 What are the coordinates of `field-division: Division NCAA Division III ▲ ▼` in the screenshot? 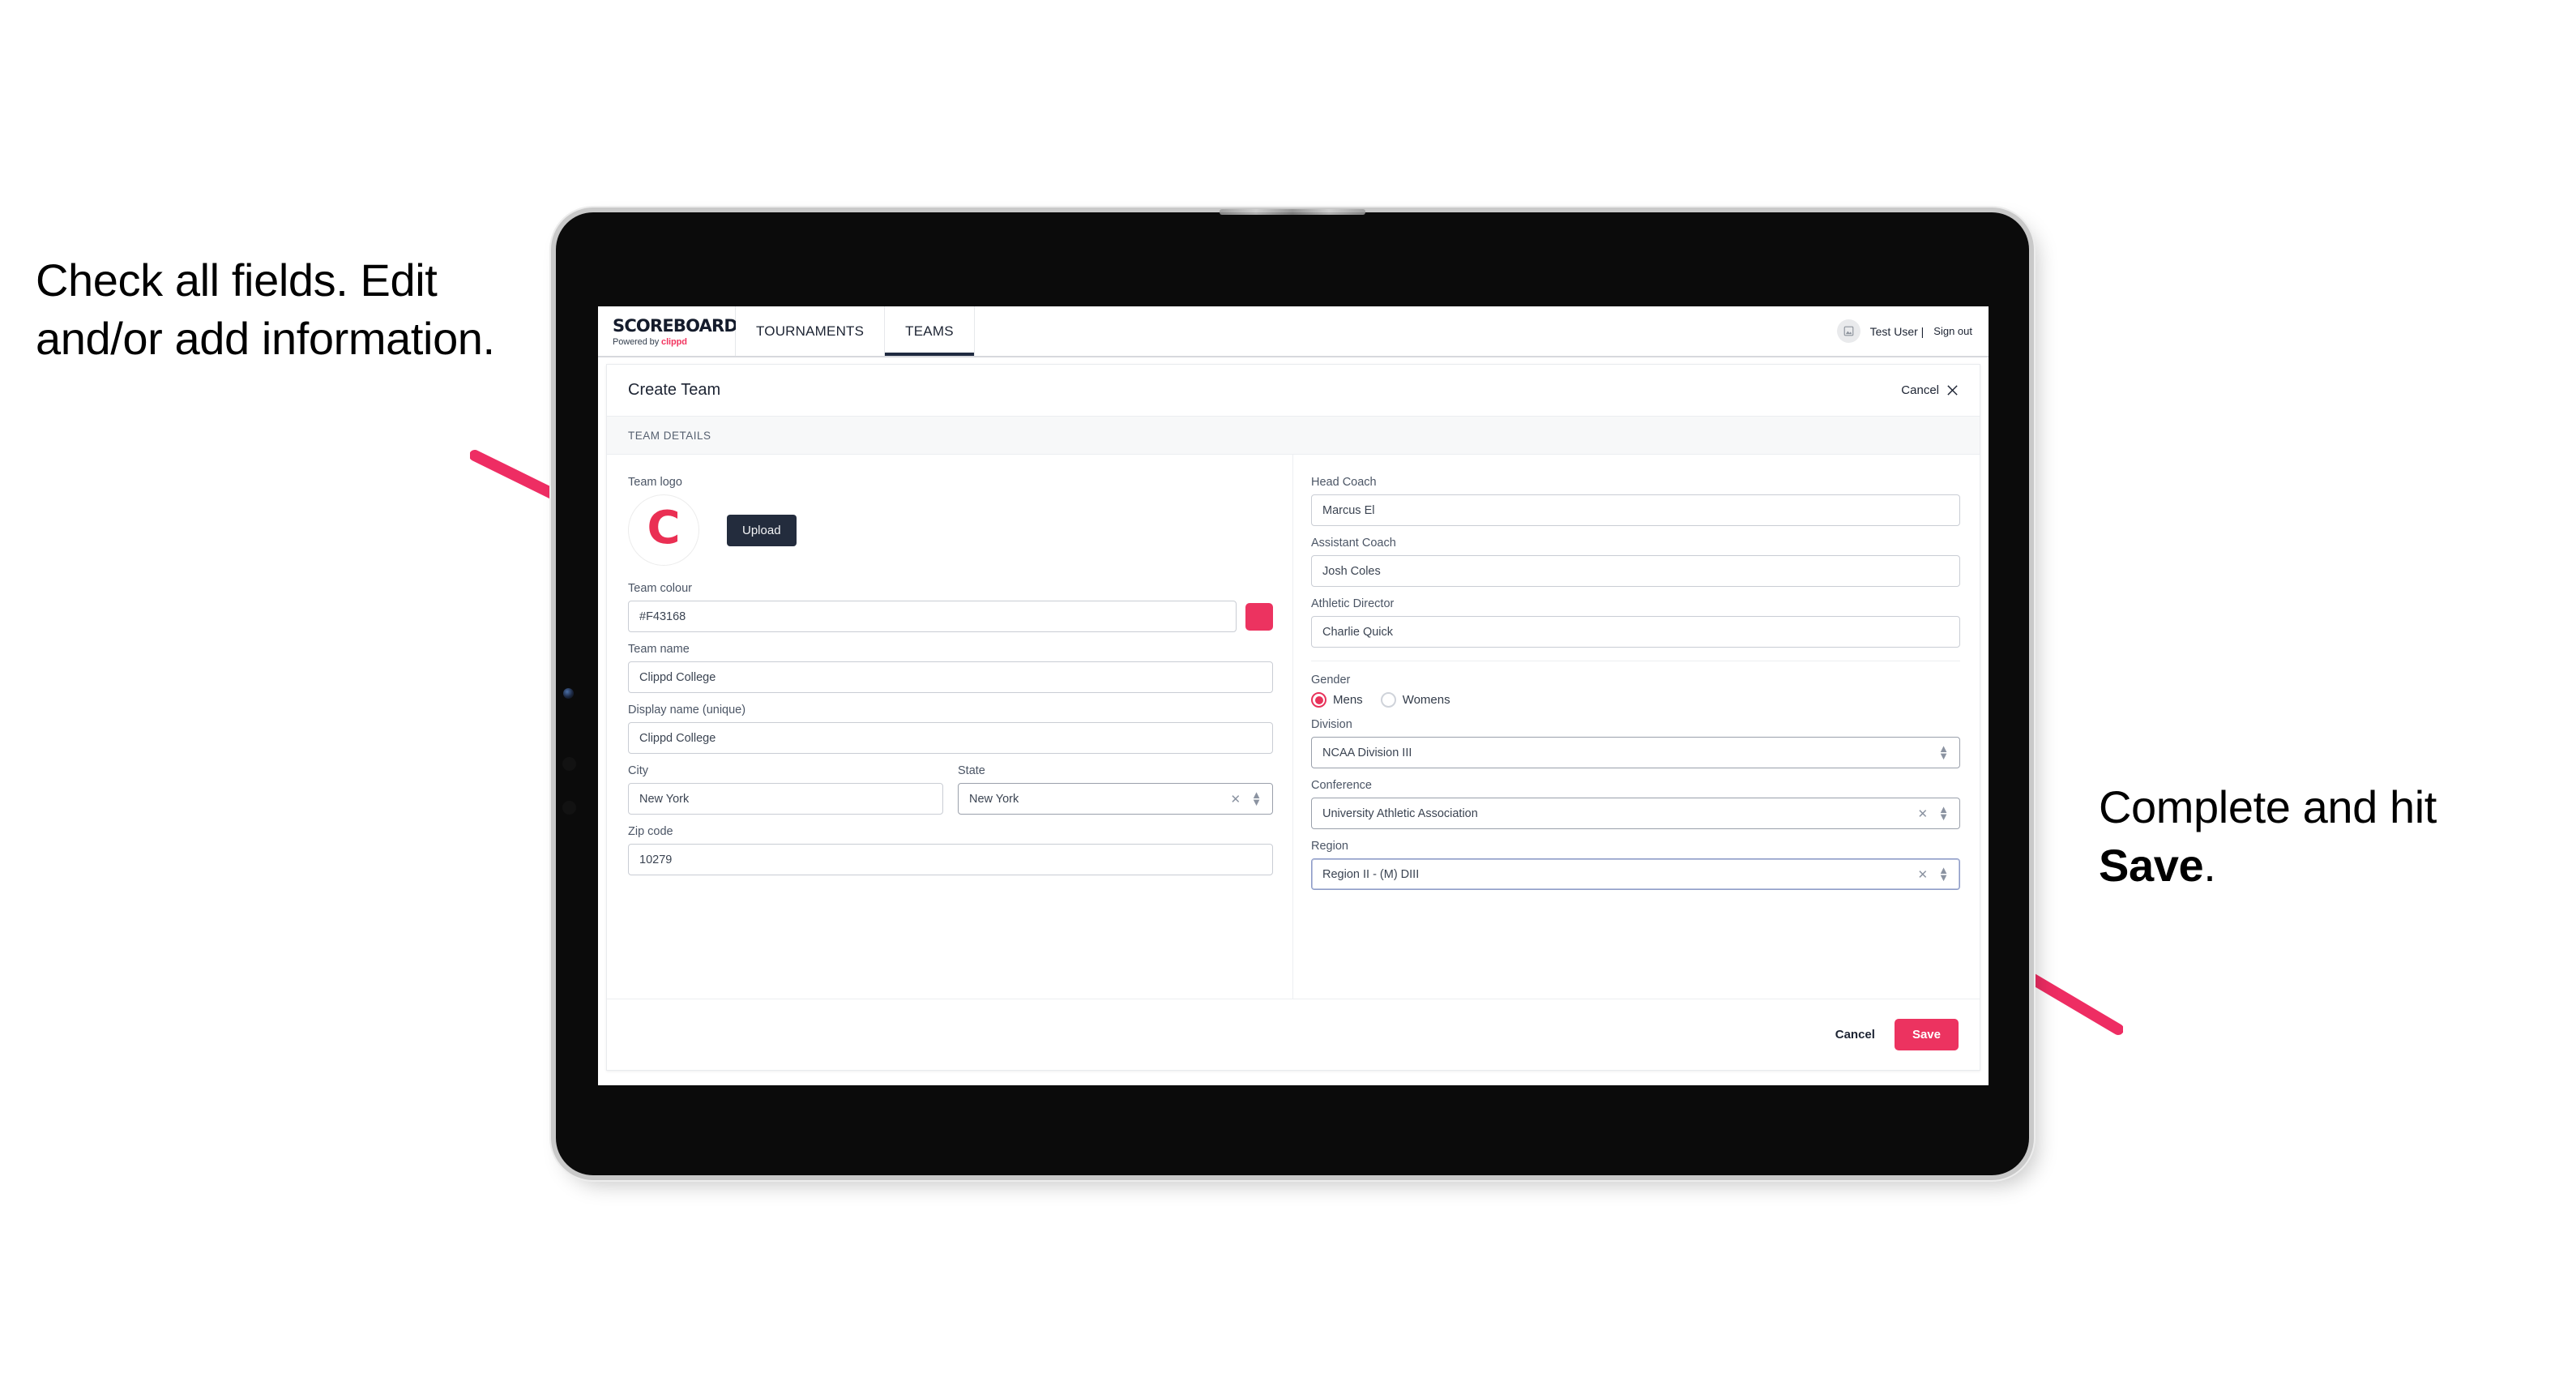 It's located at (1635, 743).